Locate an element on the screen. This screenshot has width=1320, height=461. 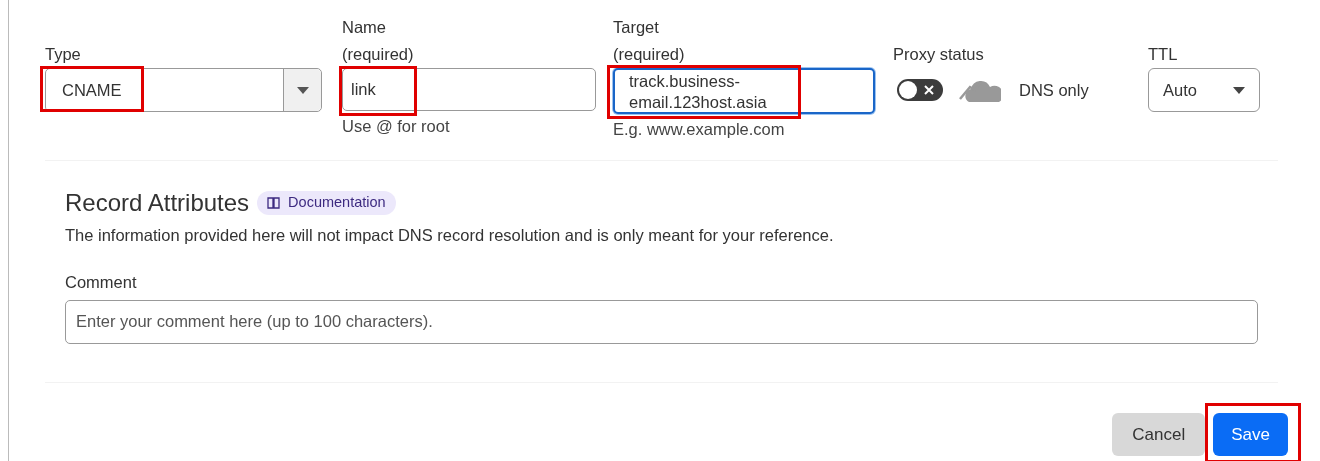
field-label: Type is located at coordinates (63, 54).